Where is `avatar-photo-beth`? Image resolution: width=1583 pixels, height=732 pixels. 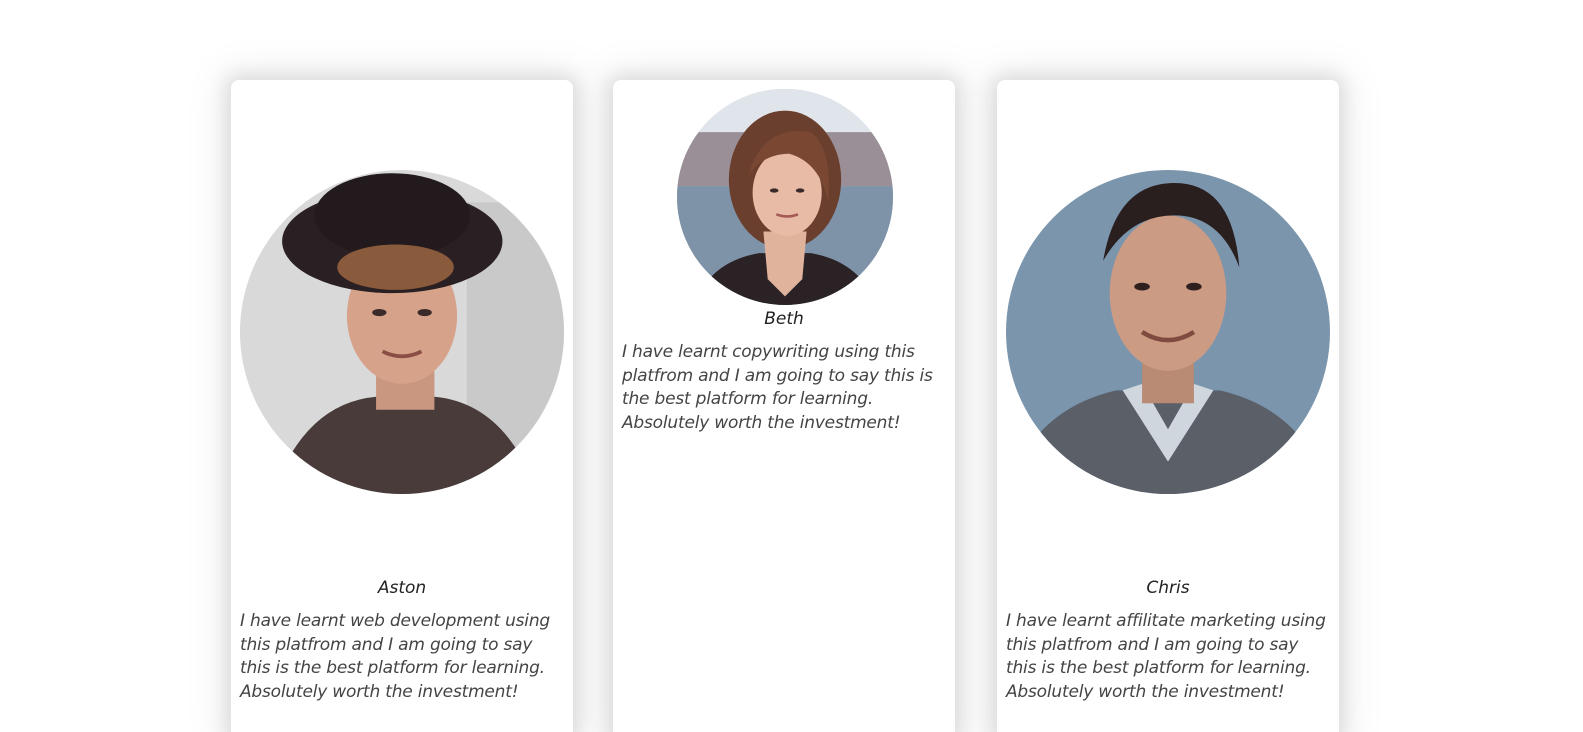 avatar-photo-beth is located at coordinates (785, 197).